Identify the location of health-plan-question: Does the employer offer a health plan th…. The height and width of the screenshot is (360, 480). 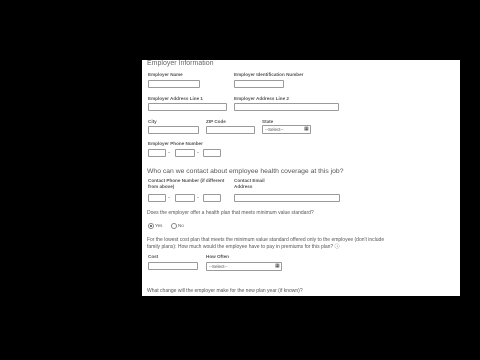
(230, 213).